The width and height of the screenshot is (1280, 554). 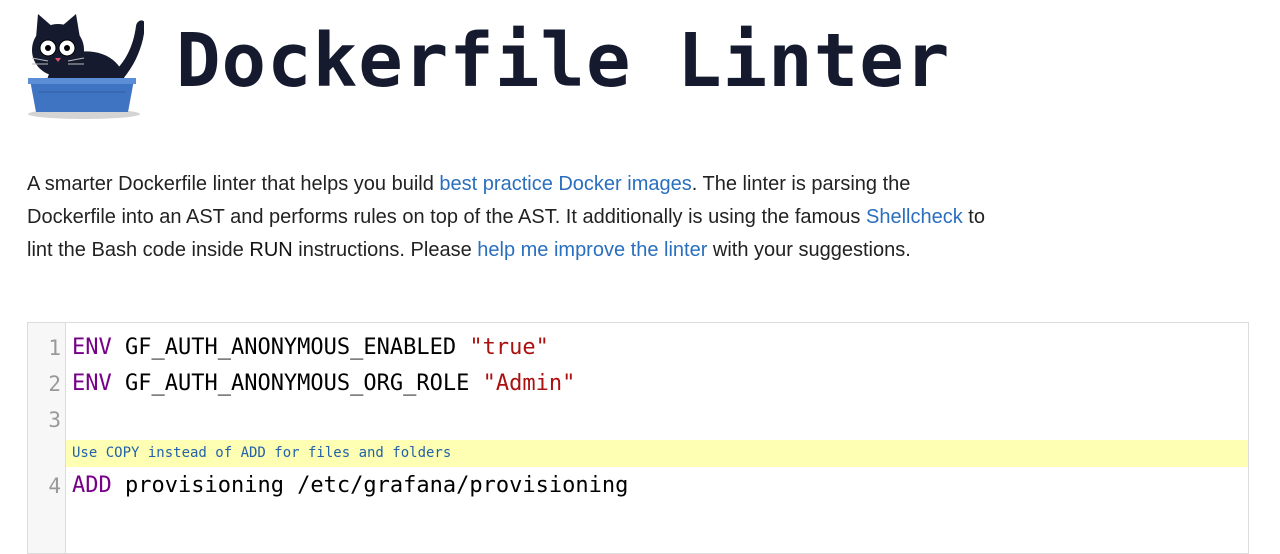 I want to click on code-line: 3, so click(x=638, y=420).